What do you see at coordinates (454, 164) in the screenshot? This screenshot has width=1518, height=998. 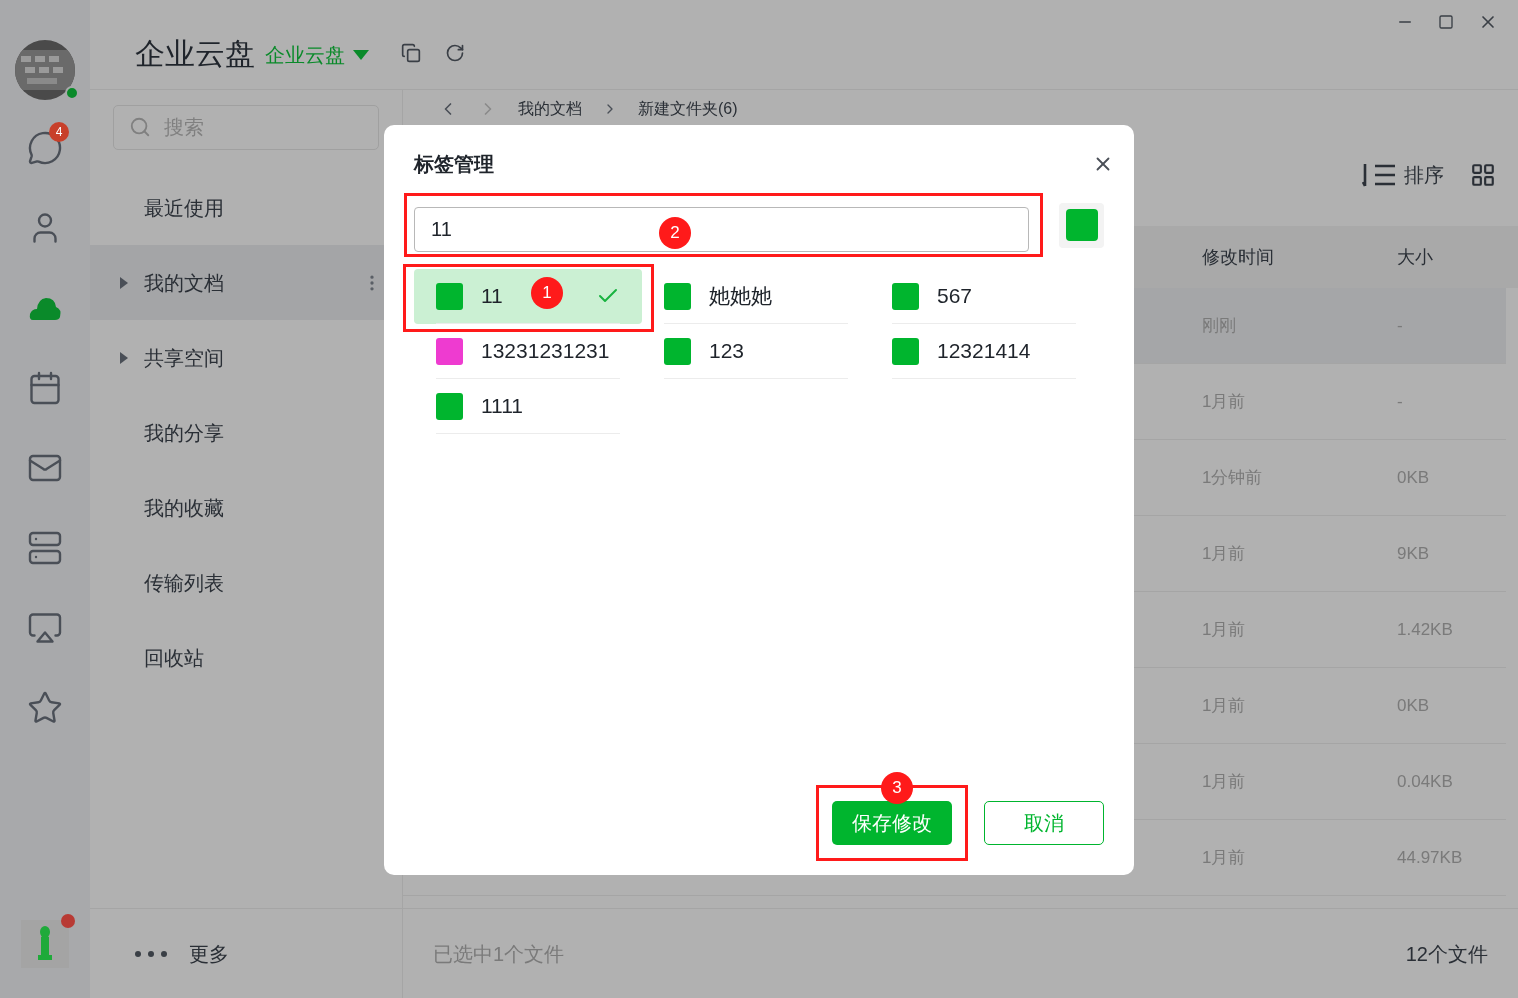 I see `dialog-title: 标签管理` at bounding box center [454, 164].